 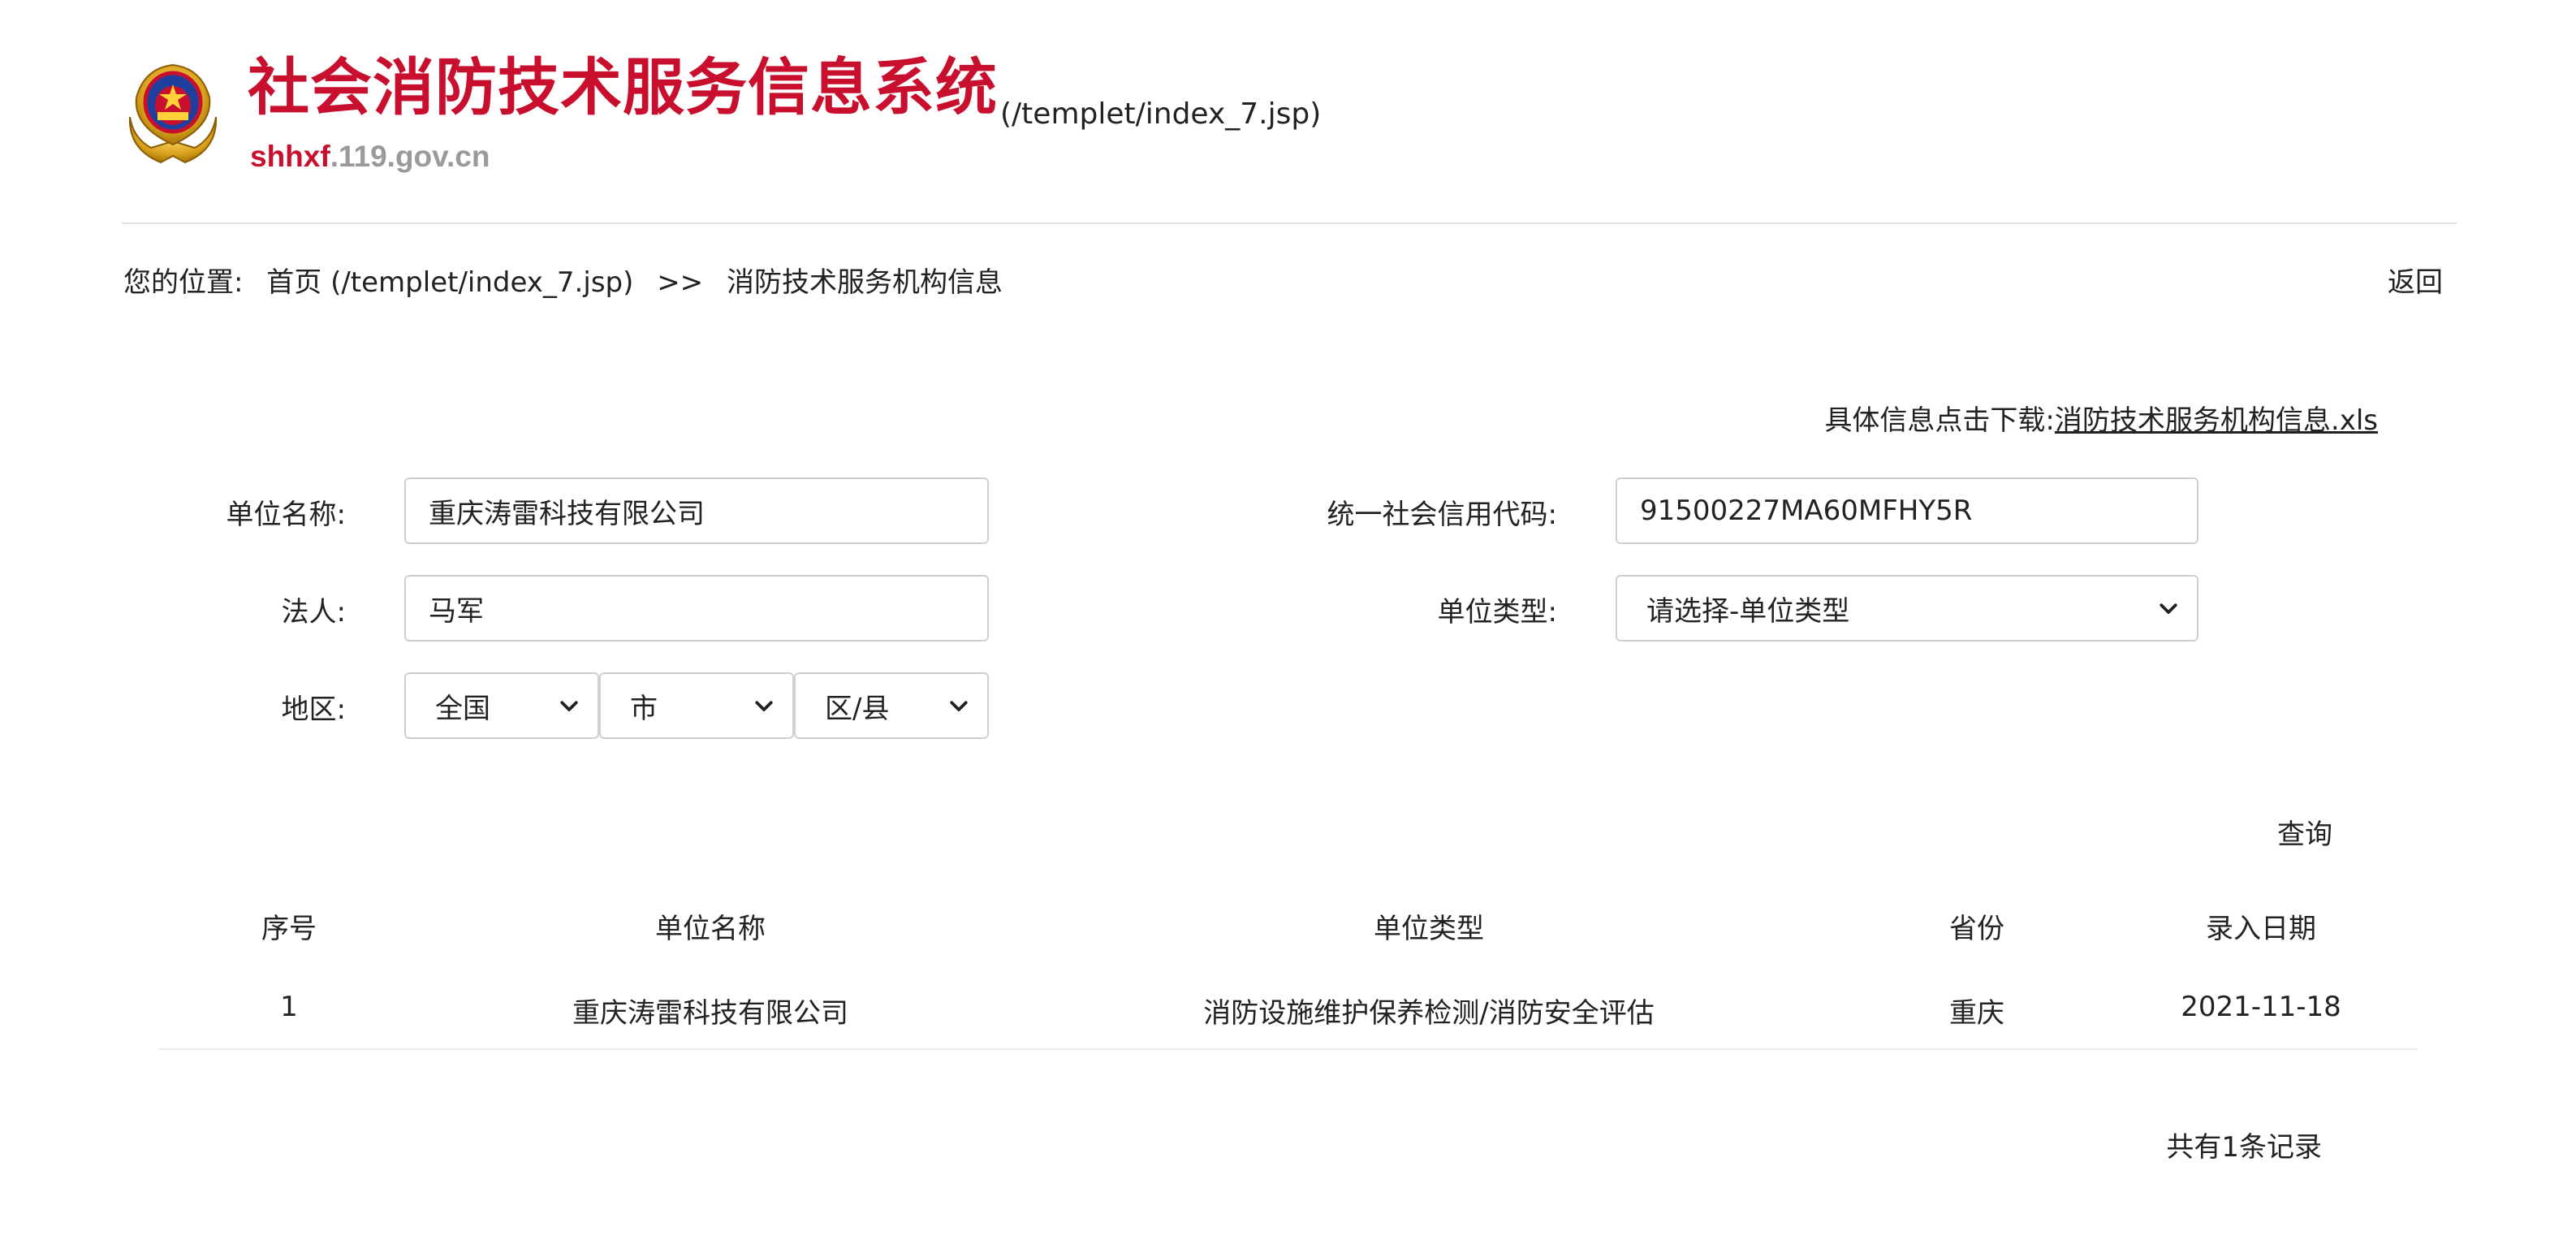 I want to click on table-header-index: 序号, so click(x=289, y=929).